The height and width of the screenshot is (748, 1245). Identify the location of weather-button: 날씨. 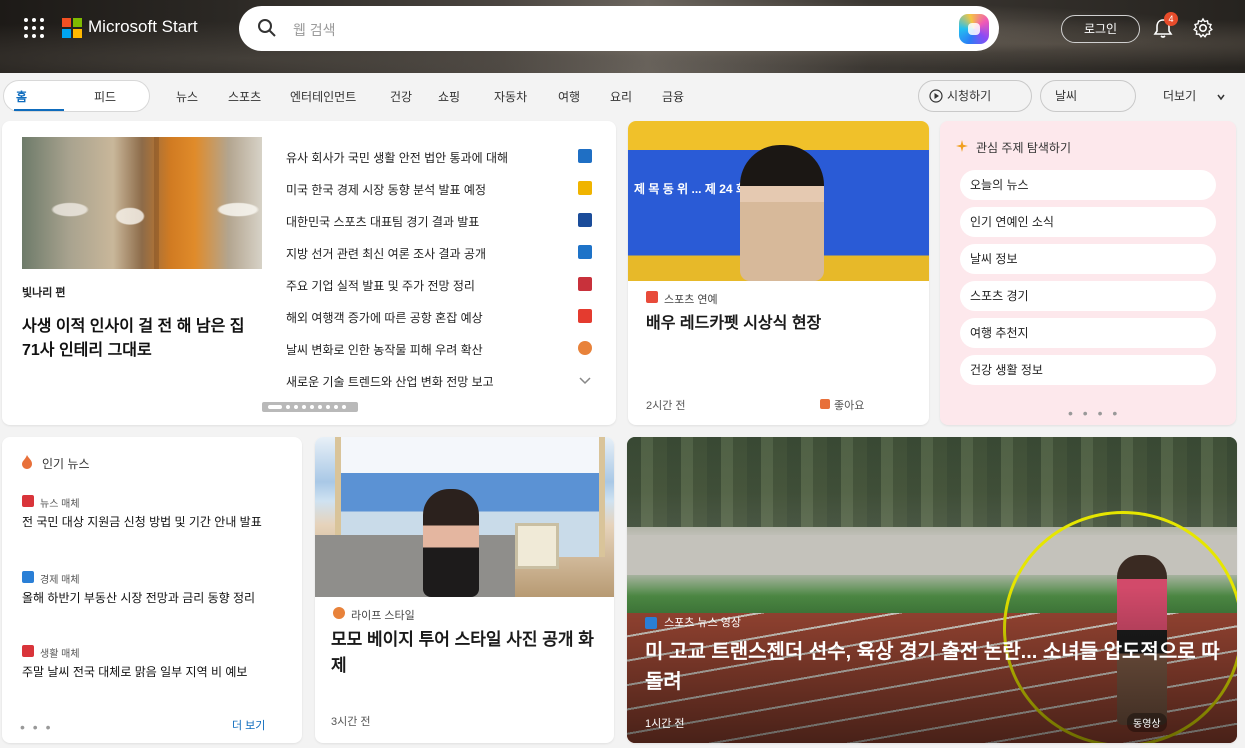
(1088, 96).